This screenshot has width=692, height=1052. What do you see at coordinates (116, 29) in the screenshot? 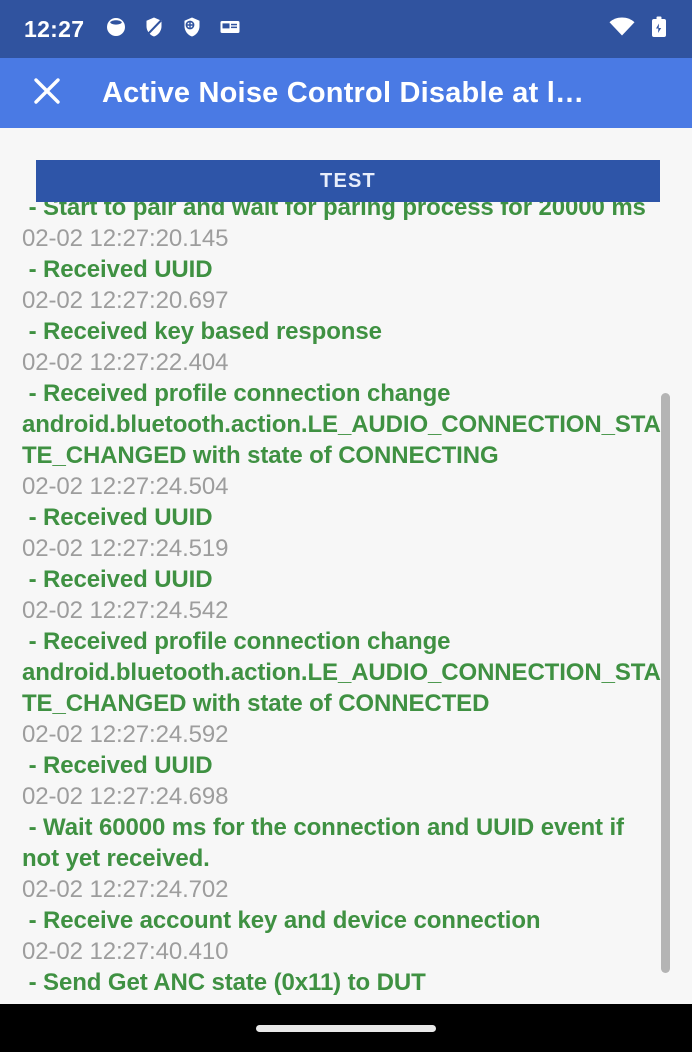
I see `notification-rounded-icon` at bounding box center [116, 29].